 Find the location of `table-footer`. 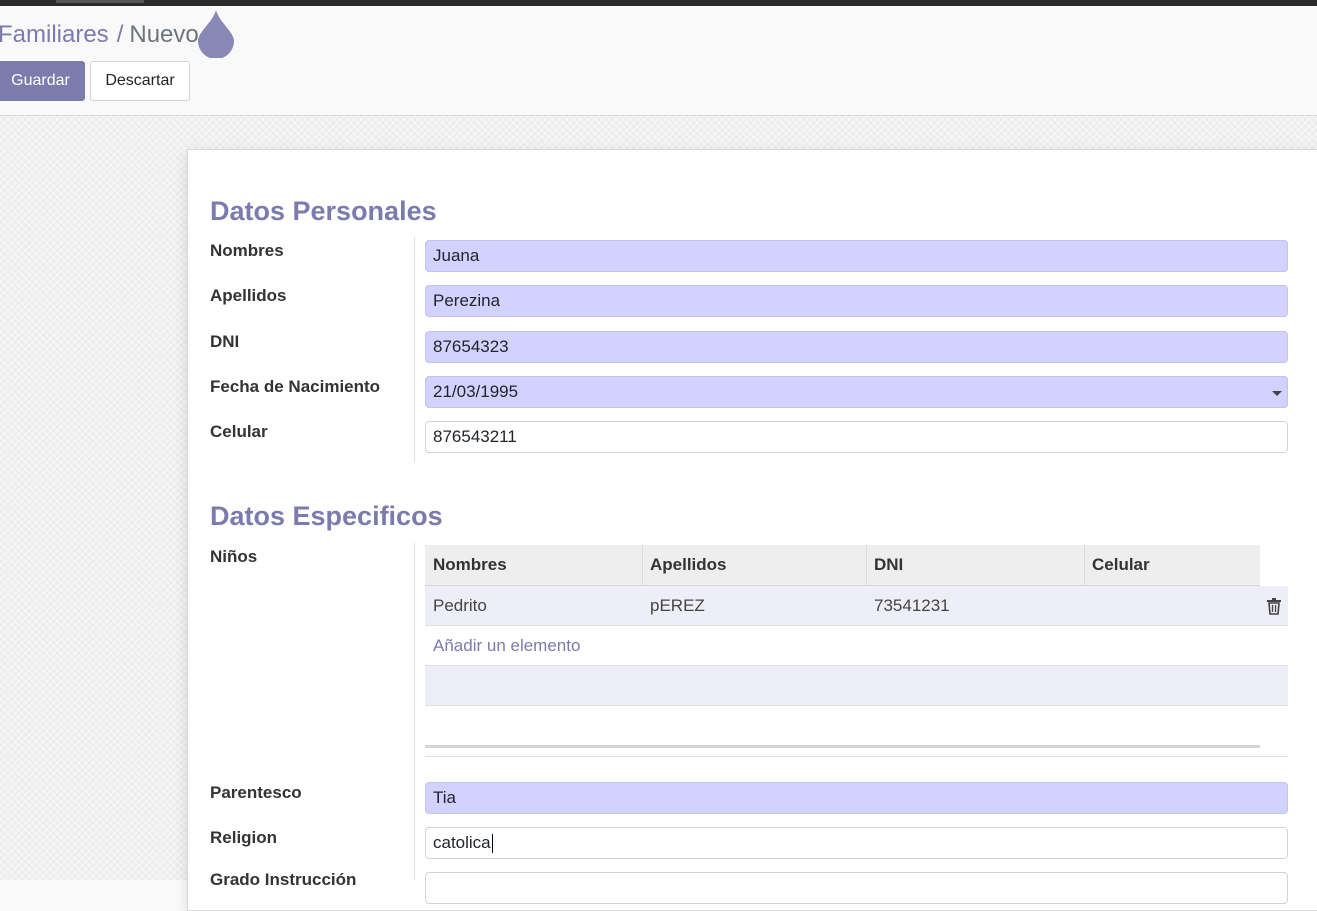

table-footer is located at coordinates (842, 746).